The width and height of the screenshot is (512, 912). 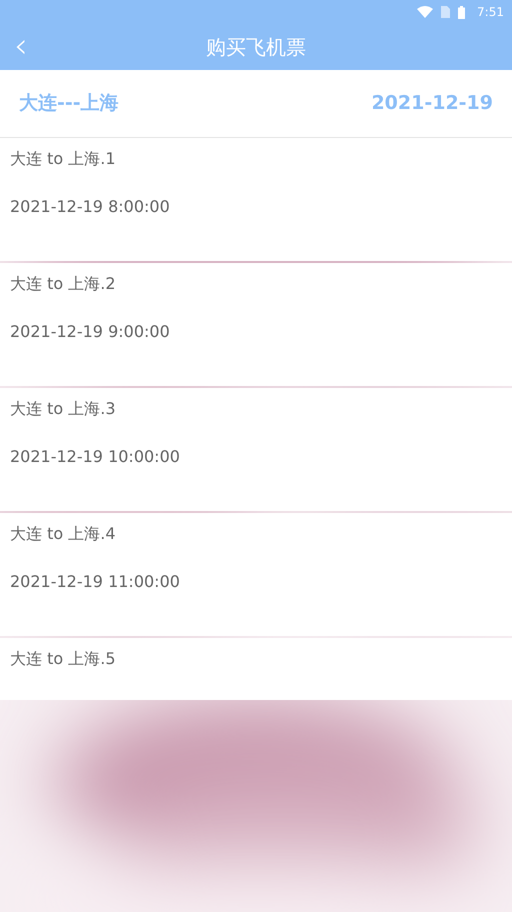 What do you see at coordinates (256, 47) in the screenshot?
I see `page-title: 购买飞机票` at bounding box center [256, 47].